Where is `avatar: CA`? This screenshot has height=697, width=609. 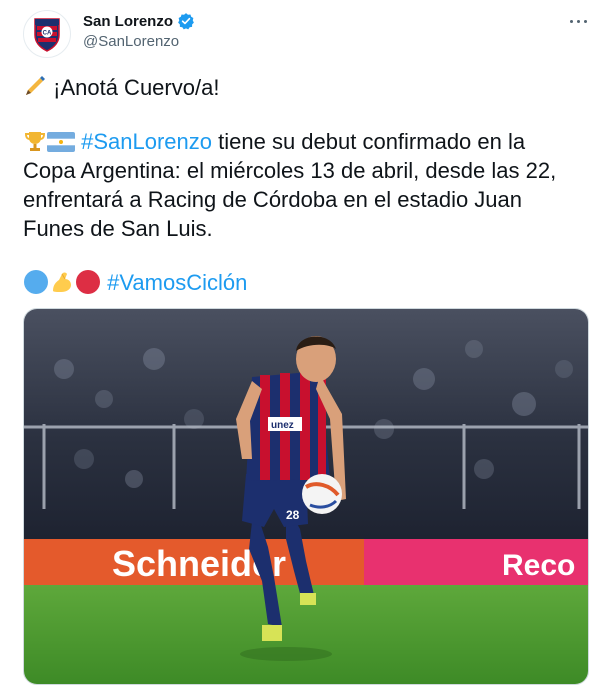 avatar: CA is located at coordinates (47, 34).